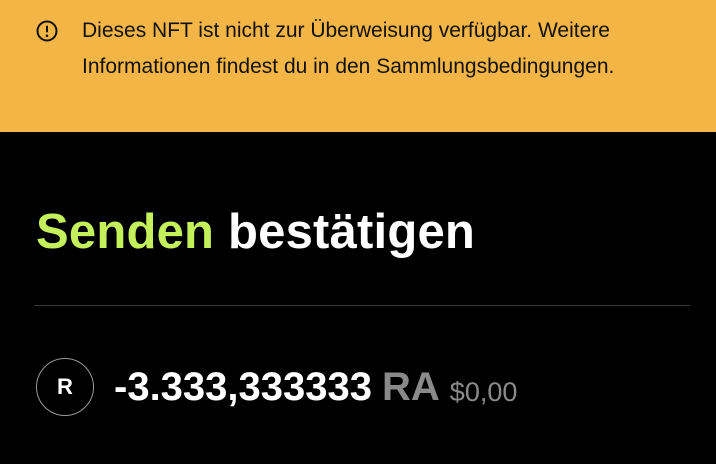 Image resolution: width=716 pixels, height=464 pixels. What do you see at coordinates (362, 305) in the screenshot?
I see `divider` at bounding box center [362, 305].